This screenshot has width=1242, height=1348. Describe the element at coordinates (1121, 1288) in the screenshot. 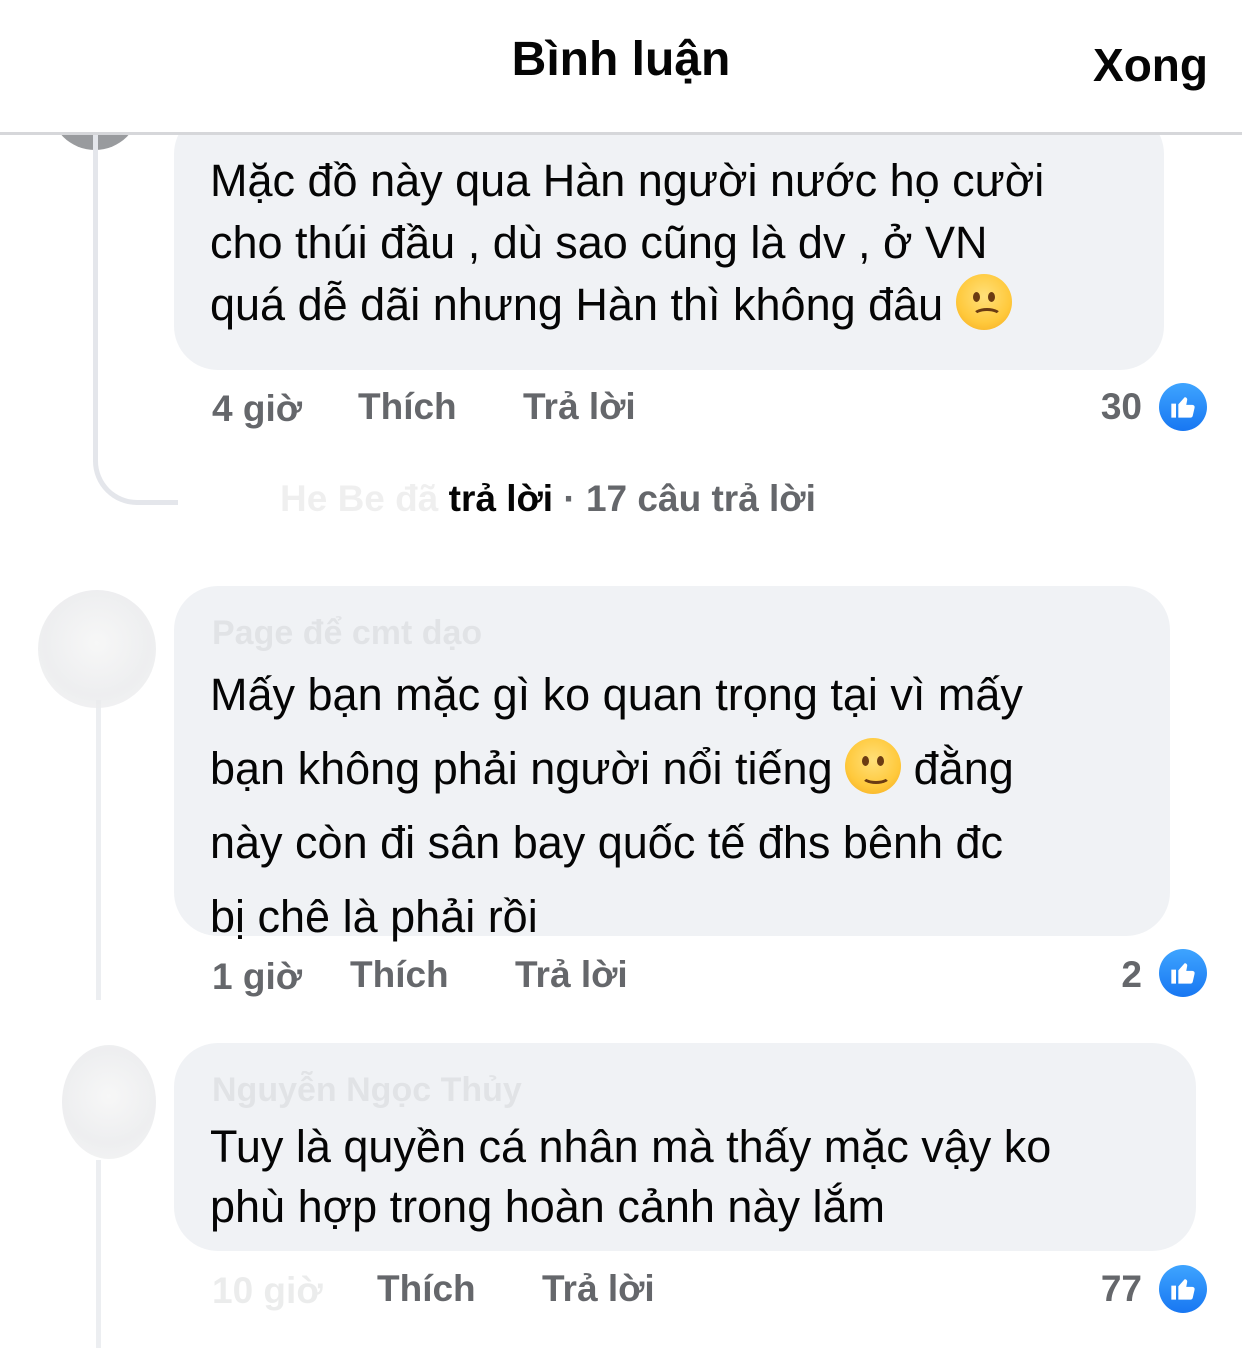

I see `like-count: 77` at that location.